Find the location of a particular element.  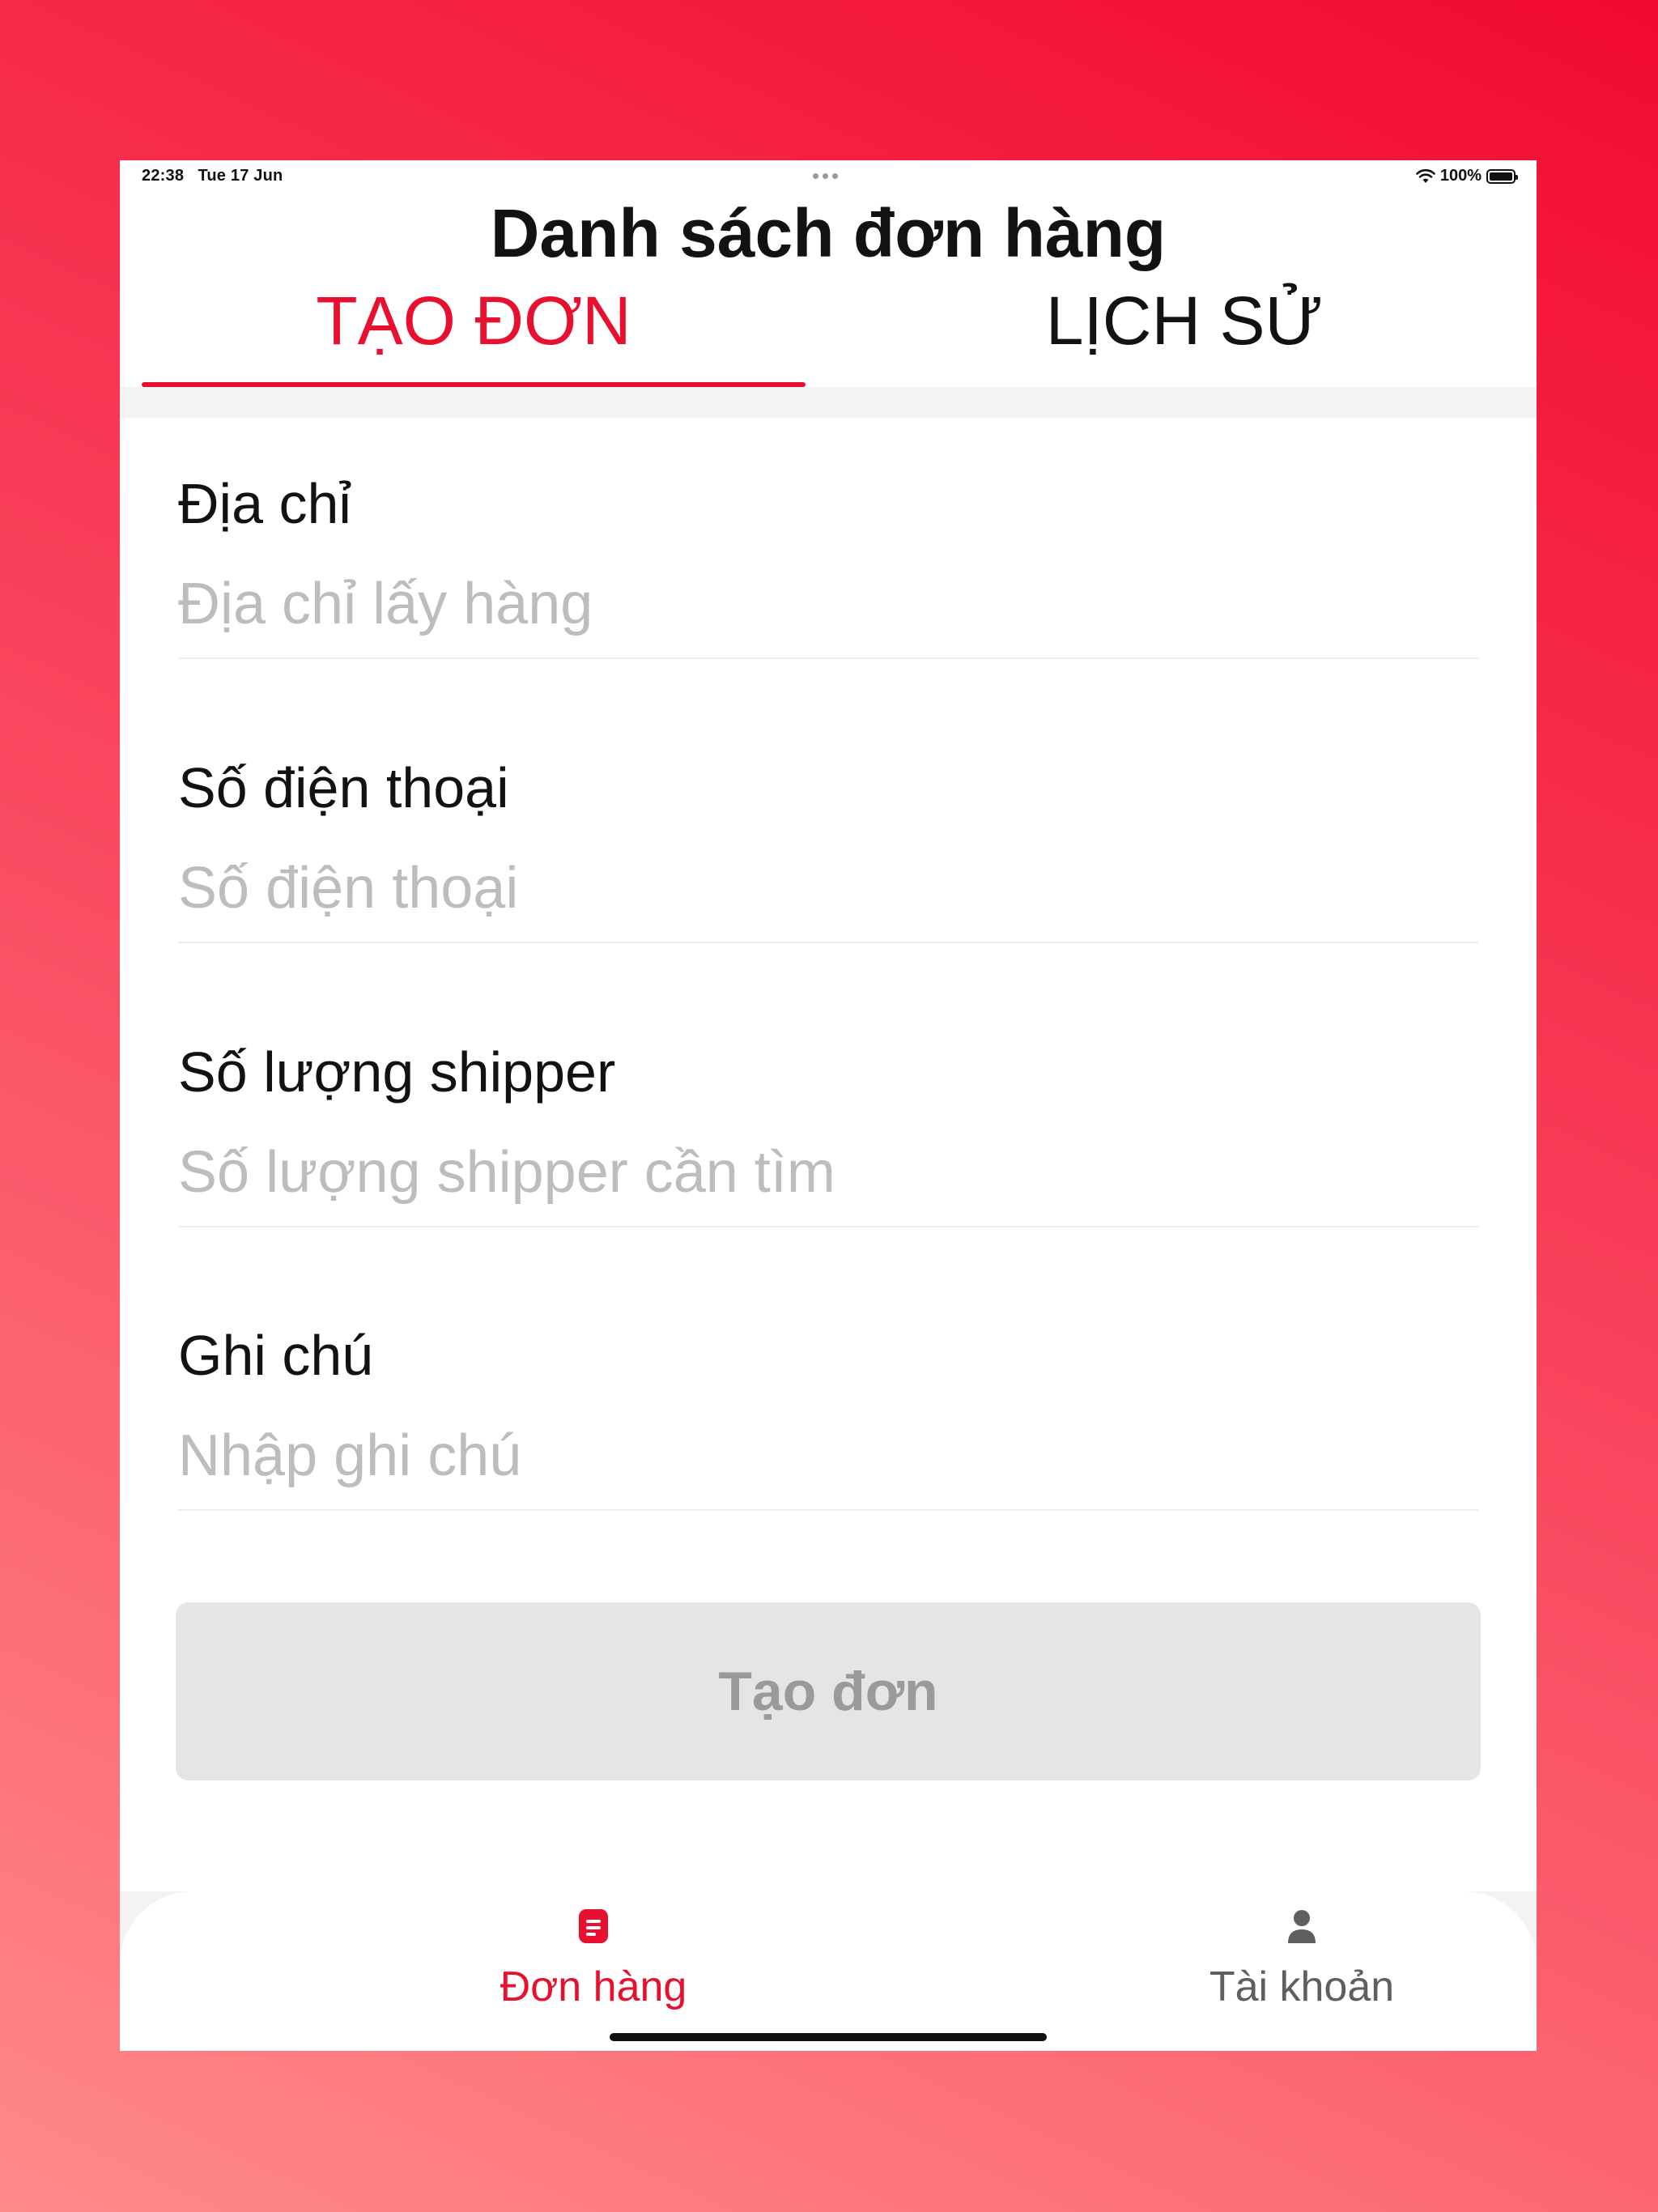

multitasking-dots-icon is located at coordinates (825, 176).